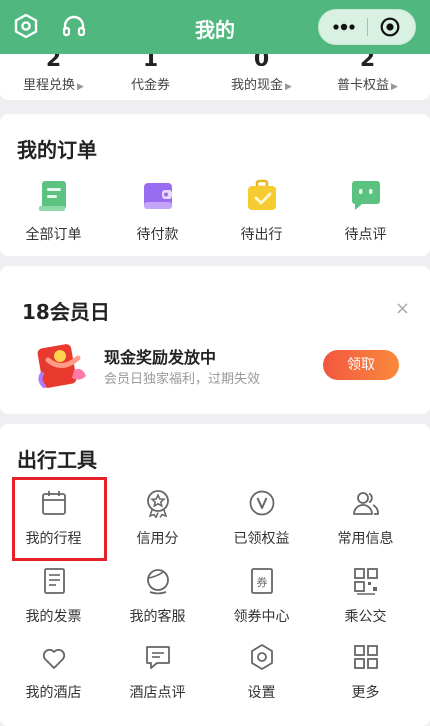 This screenshot has width=430, height=726. What do you see at coordinates (157, 596) in the screenshot?
I see `tool-customer-service: 我的客服` at bounding box center [157, 596].